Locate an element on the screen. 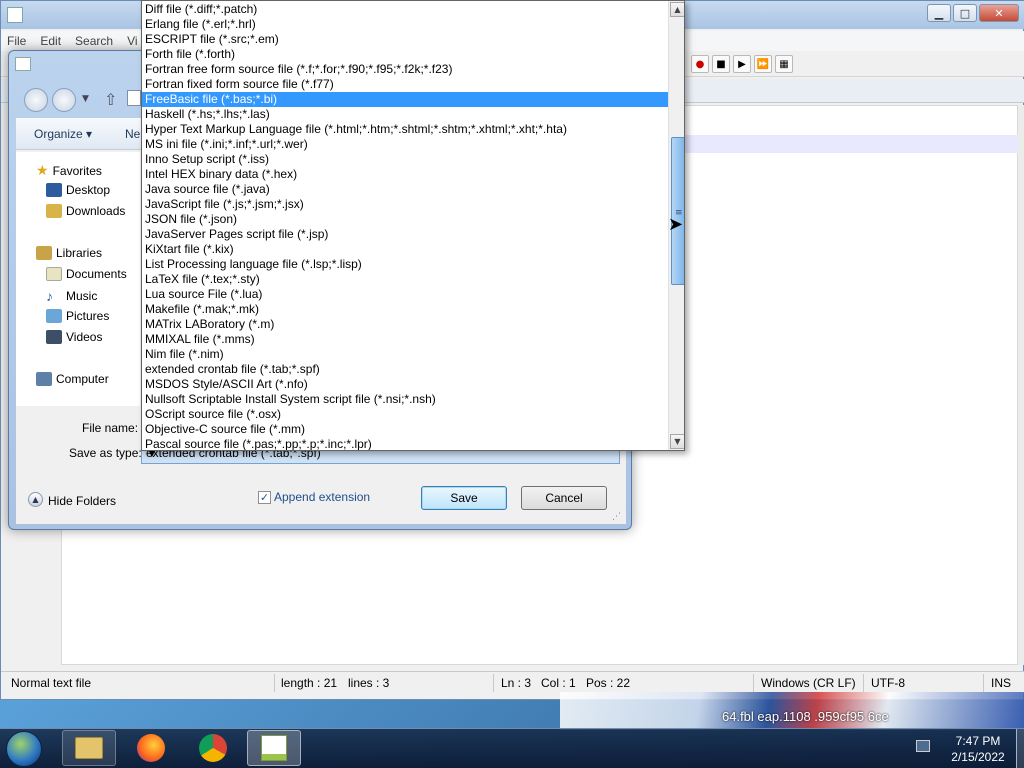 The width and height of the screenshot is (1024, 768). dialog-toolbar: Organize ▾ Ne is located at coordinates (81, 134).